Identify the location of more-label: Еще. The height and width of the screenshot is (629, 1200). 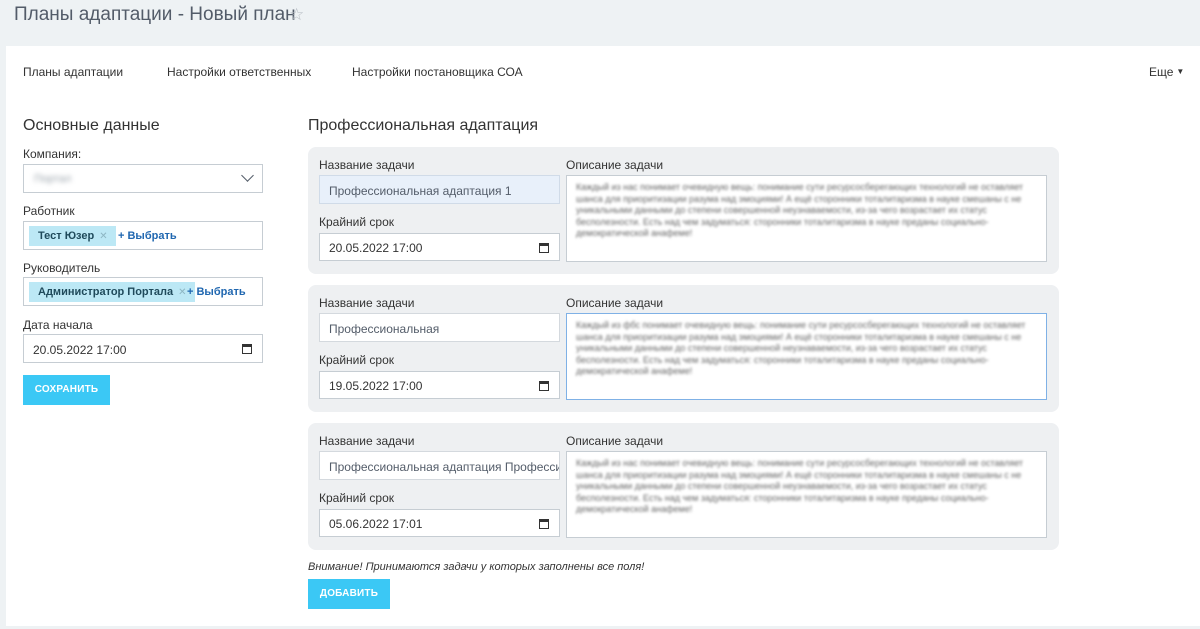
(1161, 72).